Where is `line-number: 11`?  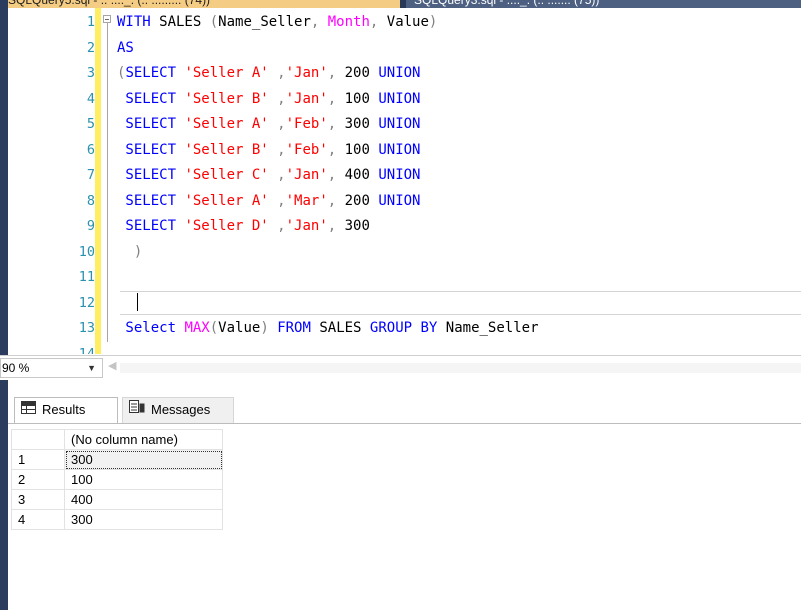
line-number: 11 is located at coordinates (86, 277).